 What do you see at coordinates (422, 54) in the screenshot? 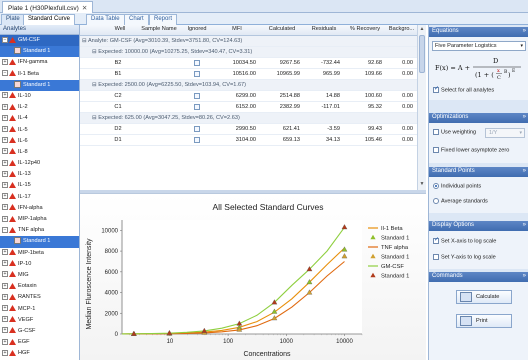
I see `scroll-thumb` at bounding box center [422, 54].